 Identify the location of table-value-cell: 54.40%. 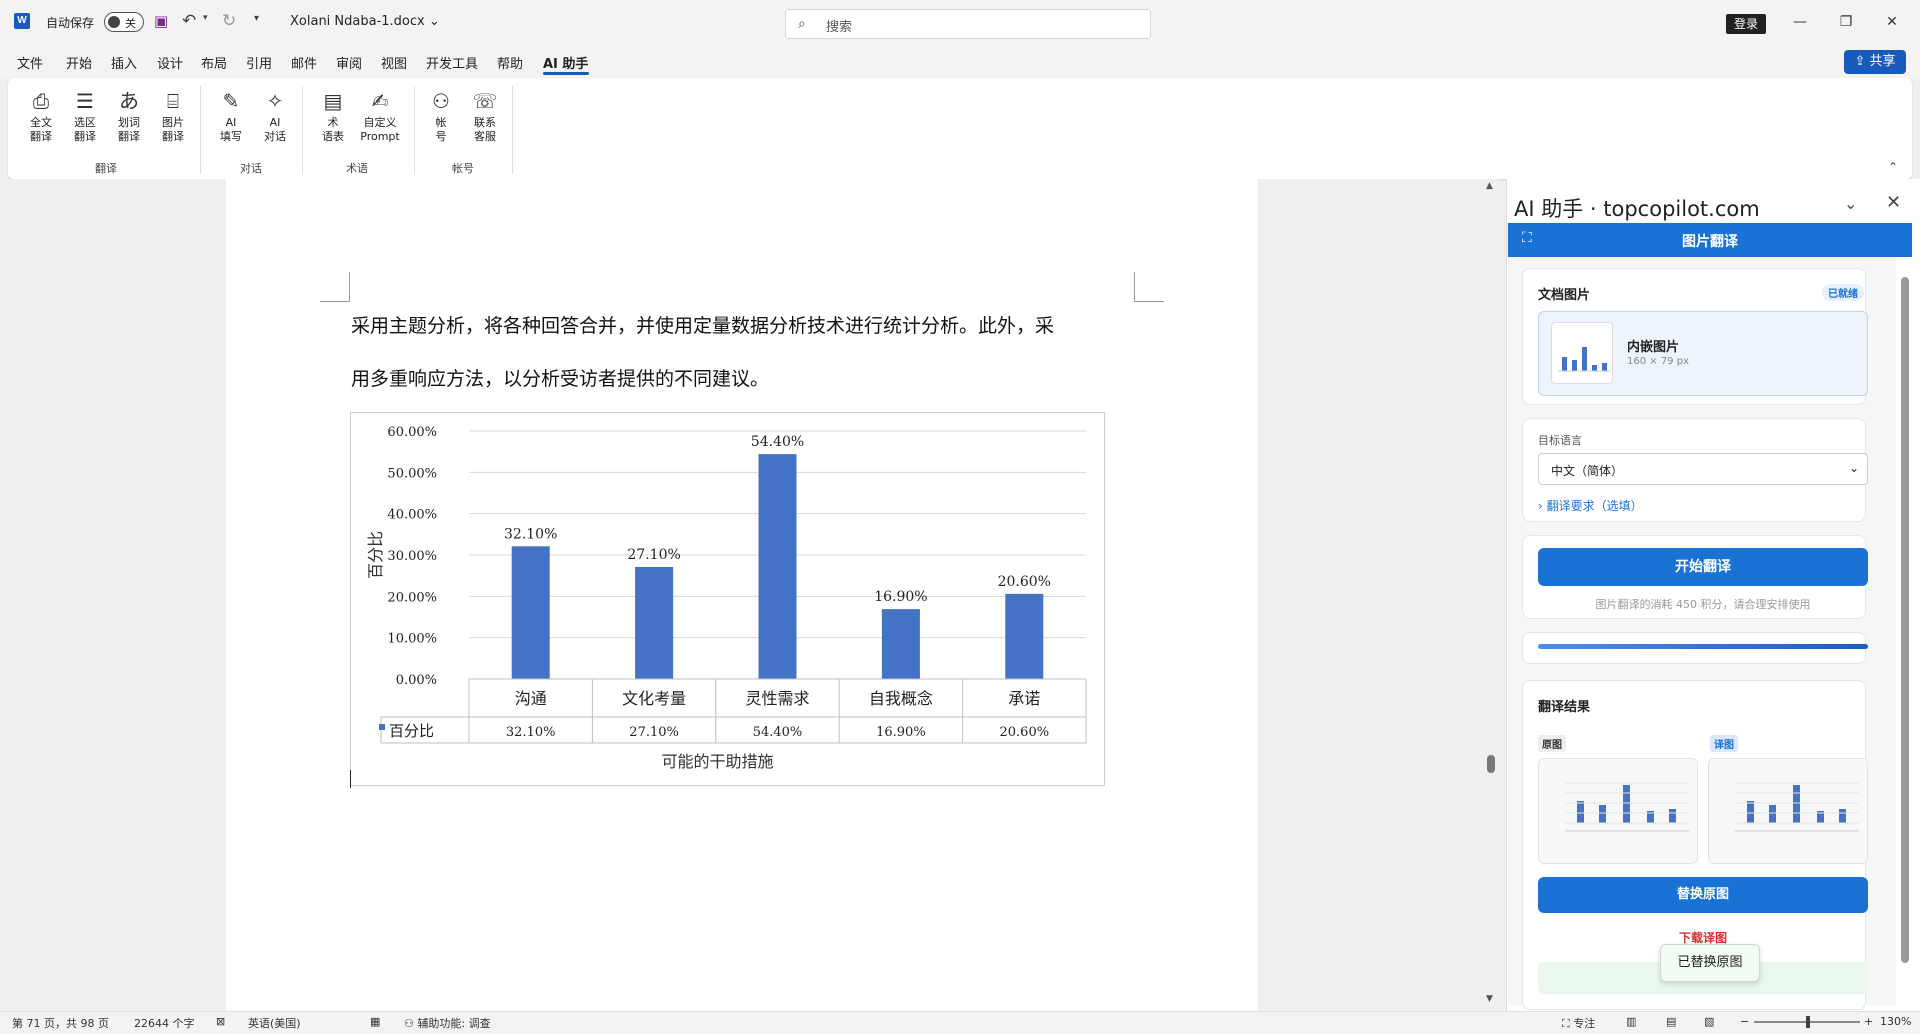
(778, 732).